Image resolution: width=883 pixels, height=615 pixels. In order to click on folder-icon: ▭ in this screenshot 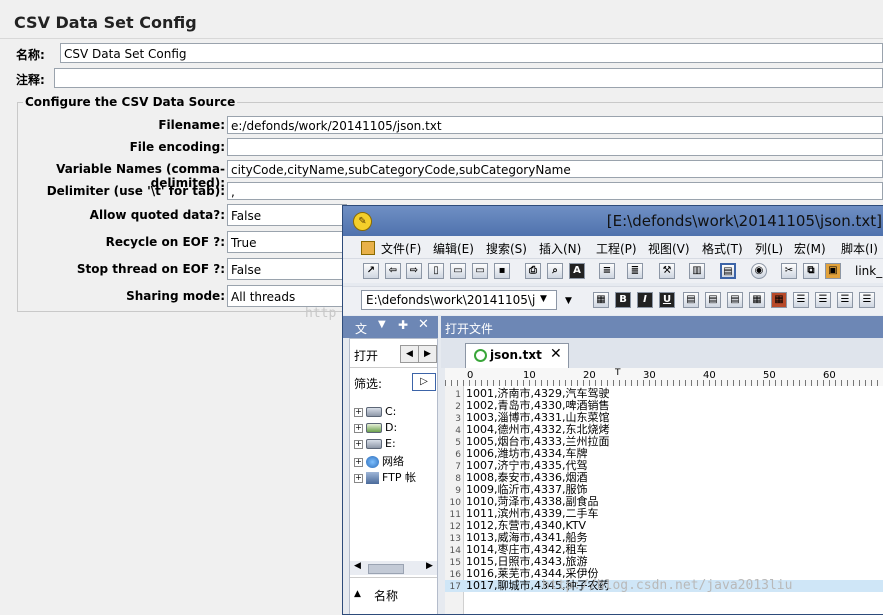, I will do `click(480, 271)`.